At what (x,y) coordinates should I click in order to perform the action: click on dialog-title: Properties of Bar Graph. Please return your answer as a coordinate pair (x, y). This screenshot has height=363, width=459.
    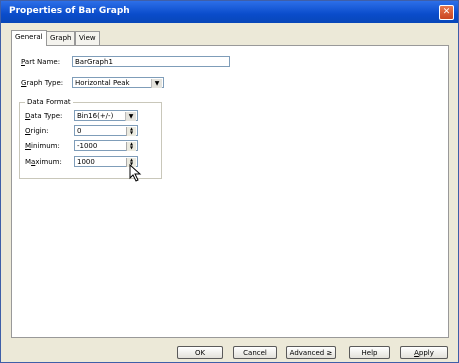
    Looking at the image, I should click on (69, 11).